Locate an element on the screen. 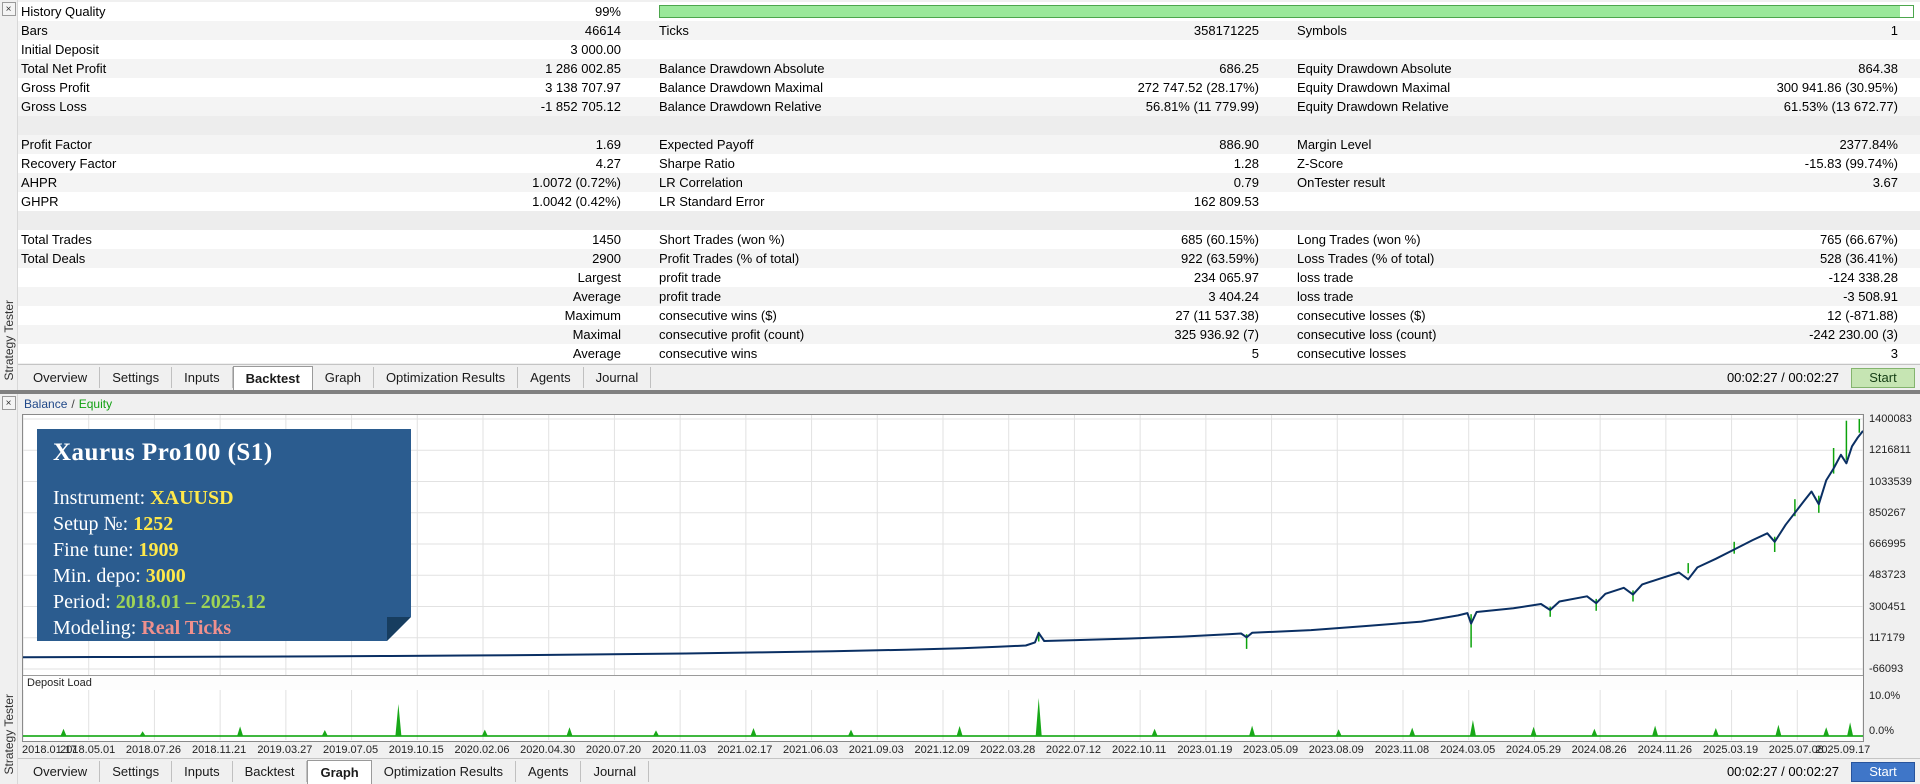  stat-value: 864.38 is located at coordinates (1878, 68).